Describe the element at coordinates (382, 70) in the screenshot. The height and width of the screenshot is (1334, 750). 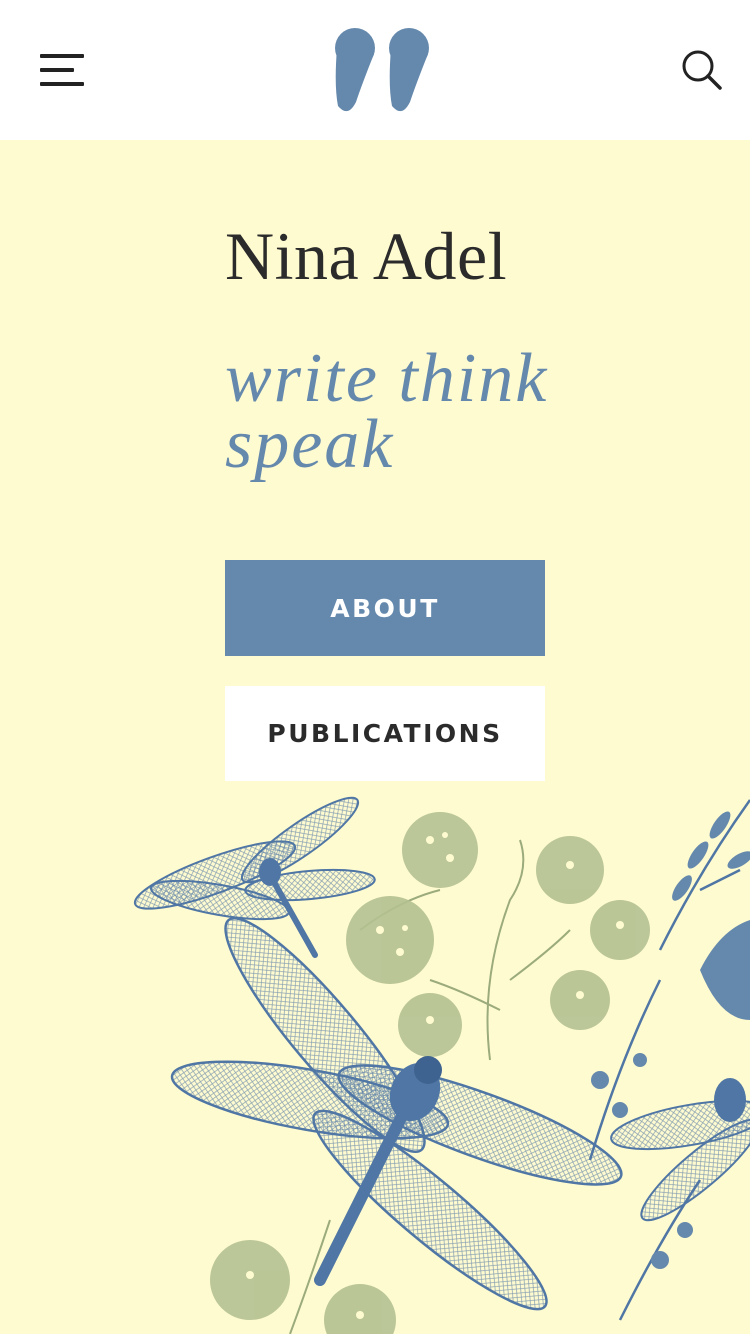
I see `quotation-logo-icon` at that location.